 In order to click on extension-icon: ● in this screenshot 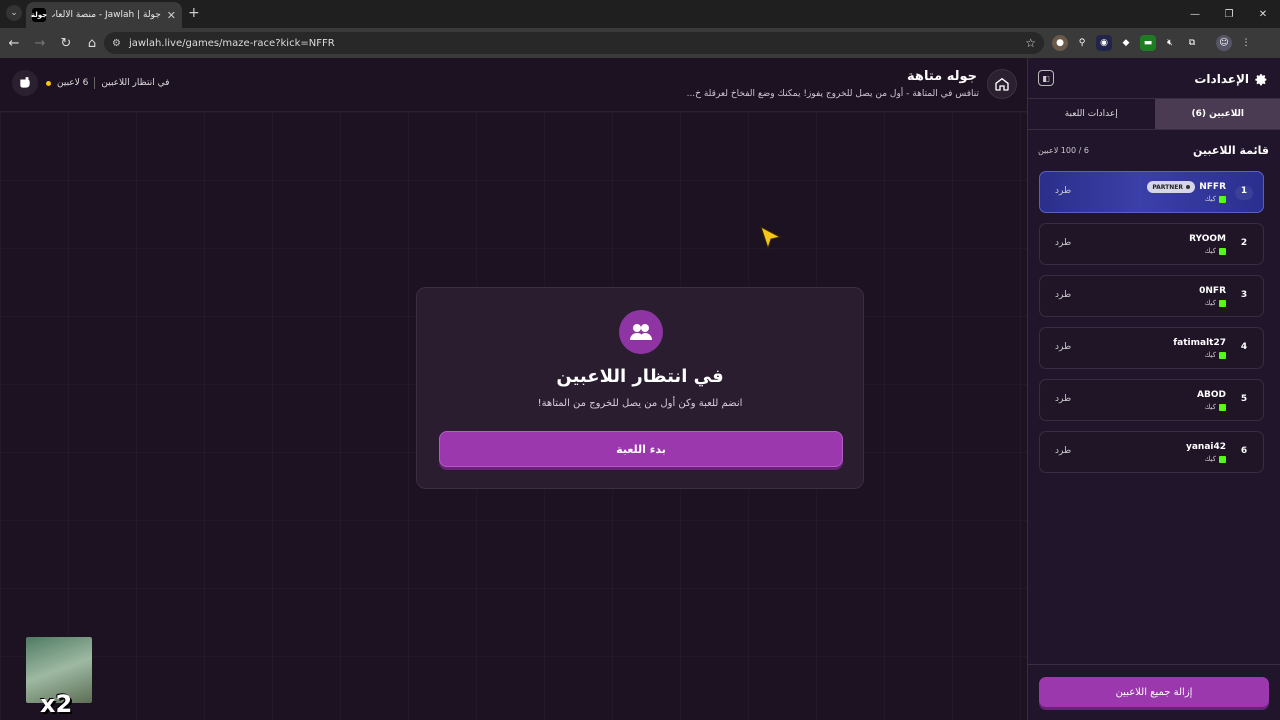, I will do `click(1060, 43)`.